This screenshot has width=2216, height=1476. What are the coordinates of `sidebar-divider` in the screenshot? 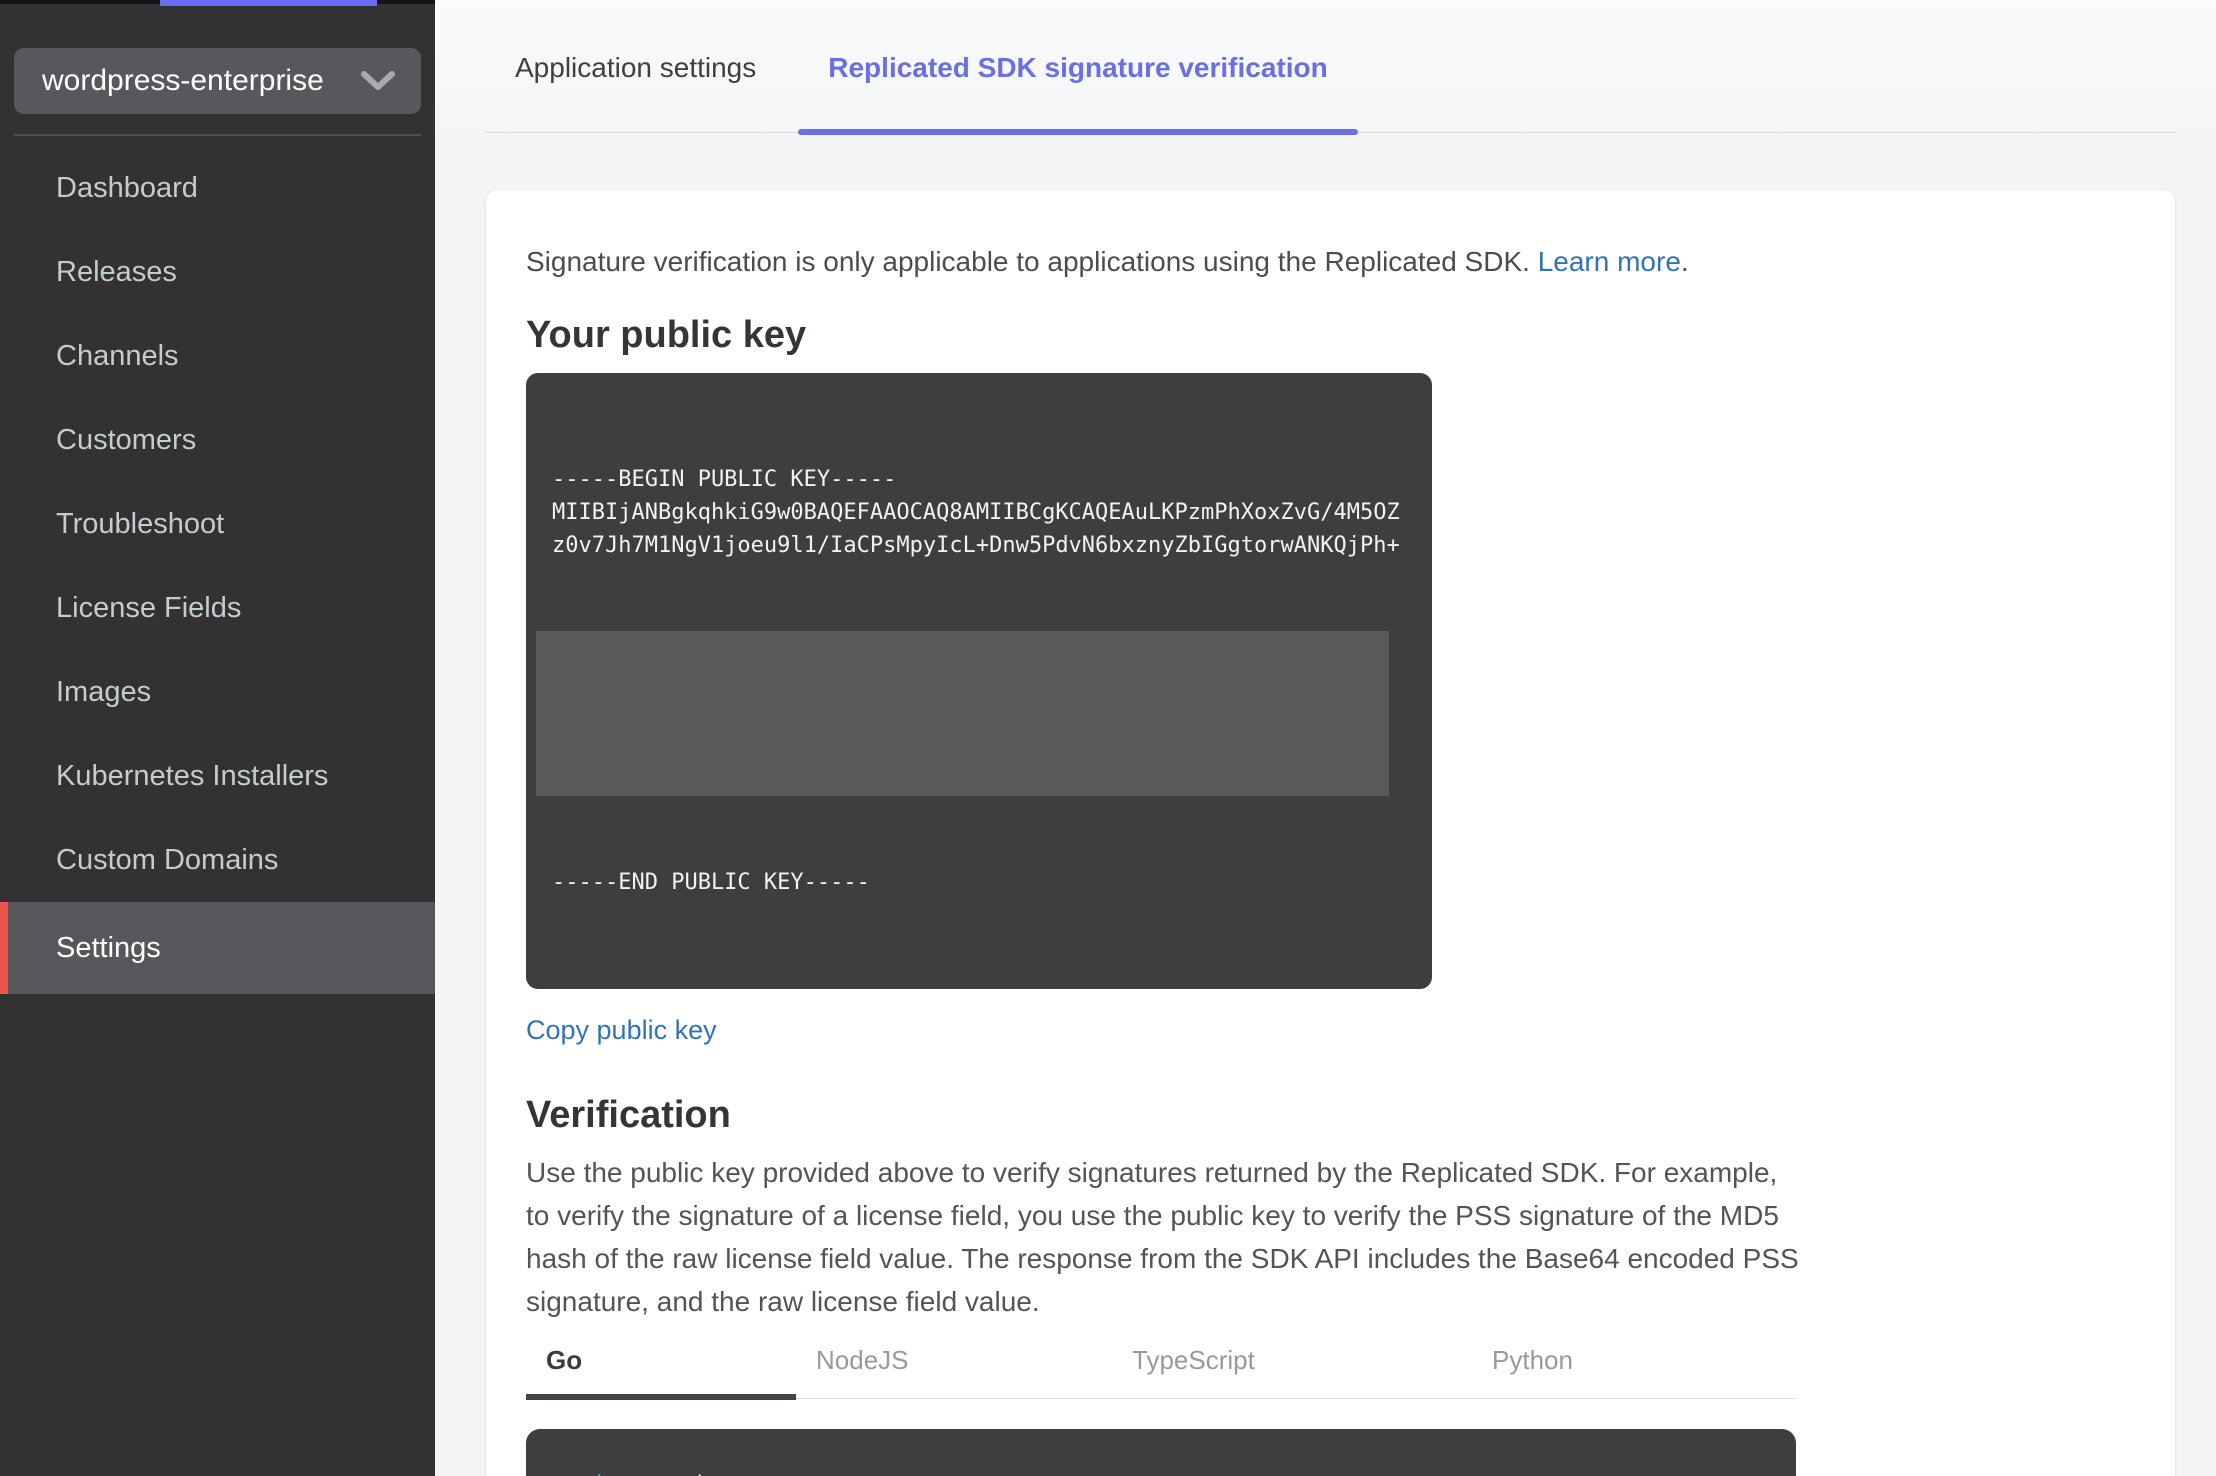 It's located at (217, 135).